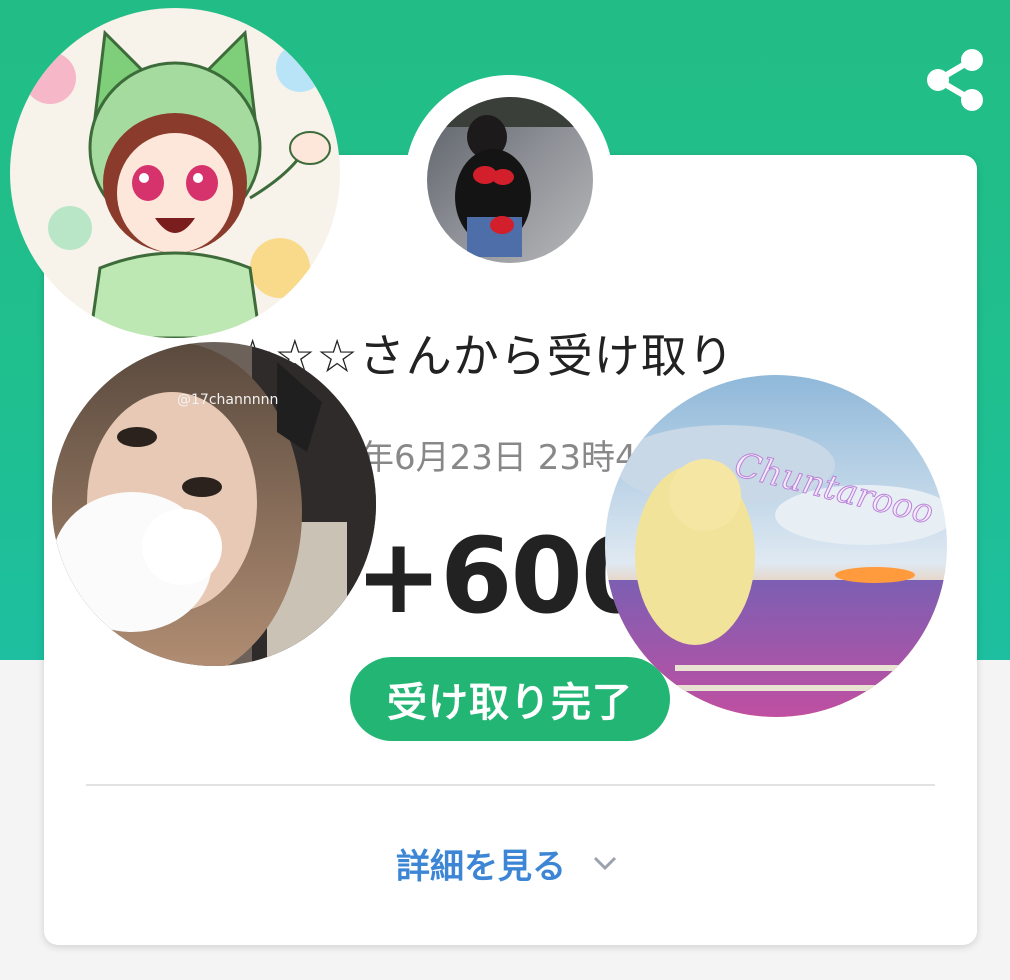  I want to click on avatar-sticker-photo: @17channnnn, so click(214, 504).